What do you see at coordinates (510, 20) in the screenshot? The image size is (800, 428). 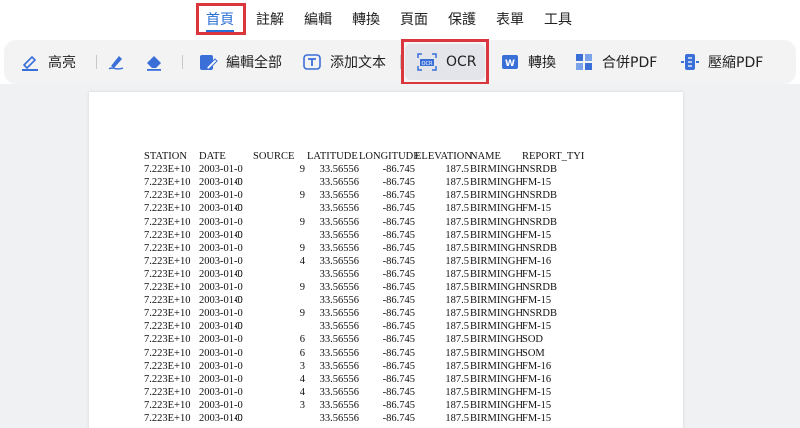 I see `menu-form: 表單` at bounding box center [510, 20].